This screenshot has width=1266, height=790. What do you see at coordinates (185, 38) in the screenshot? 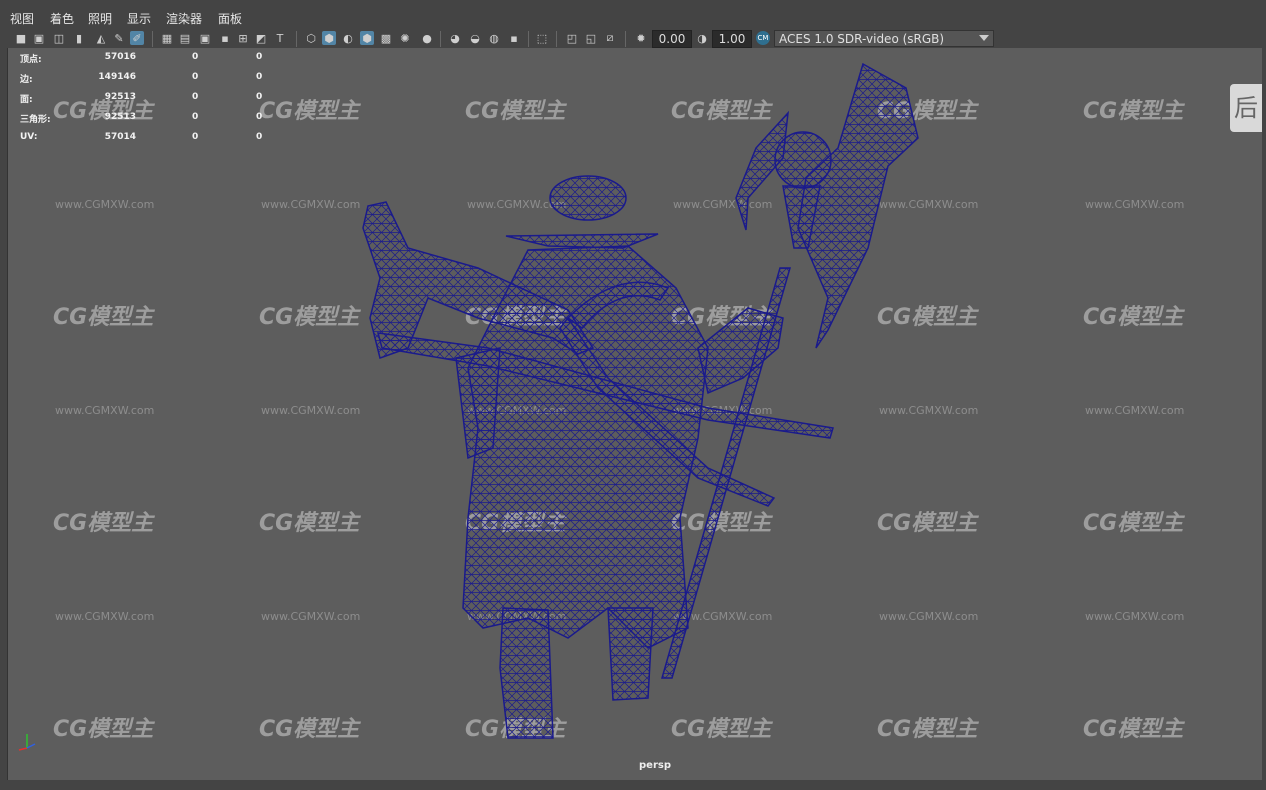
I see `film-gate-icon: ▤` at bounding box center [185, 38].